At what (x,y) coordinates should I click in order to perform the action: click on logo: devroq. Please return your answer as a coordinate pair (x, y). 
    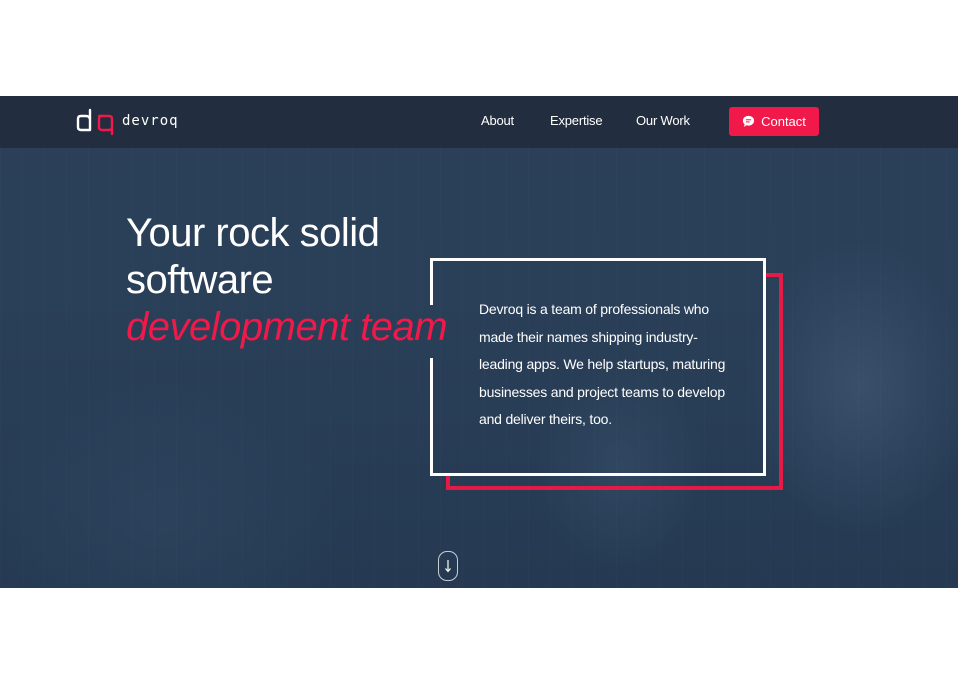
    Looking at the image, I should click on (127, 121).